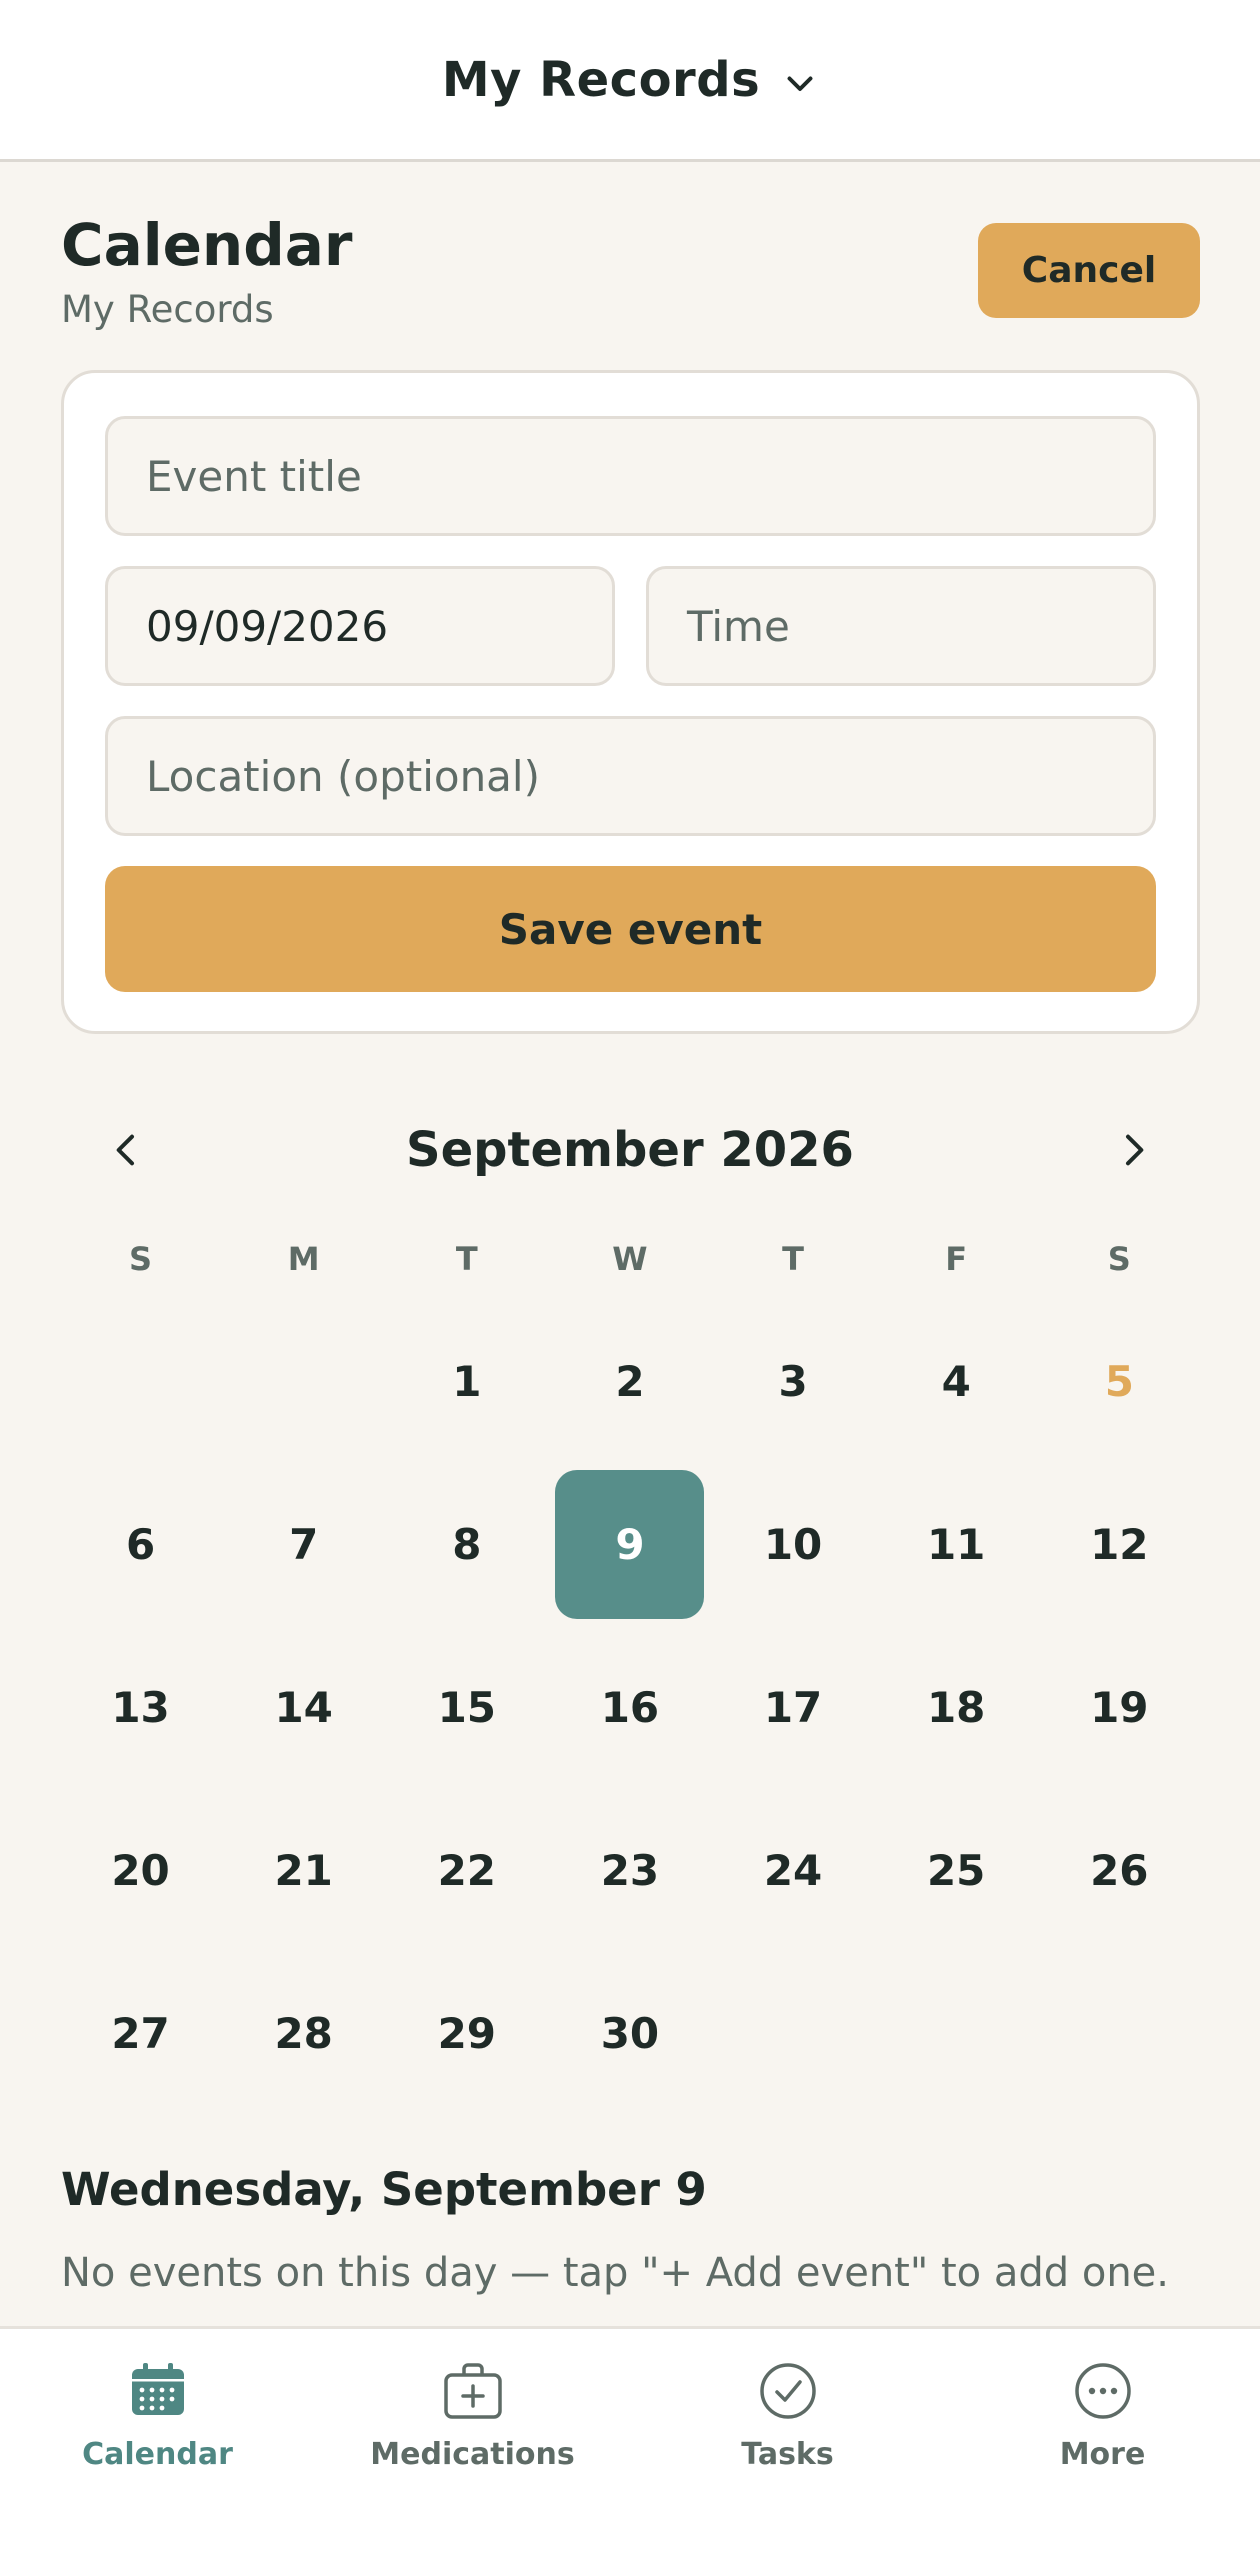  What do you see at coordinates (466, 1381) in the screenshot?
I see `calendar-day: 1` at bounding box center [466, 1381].